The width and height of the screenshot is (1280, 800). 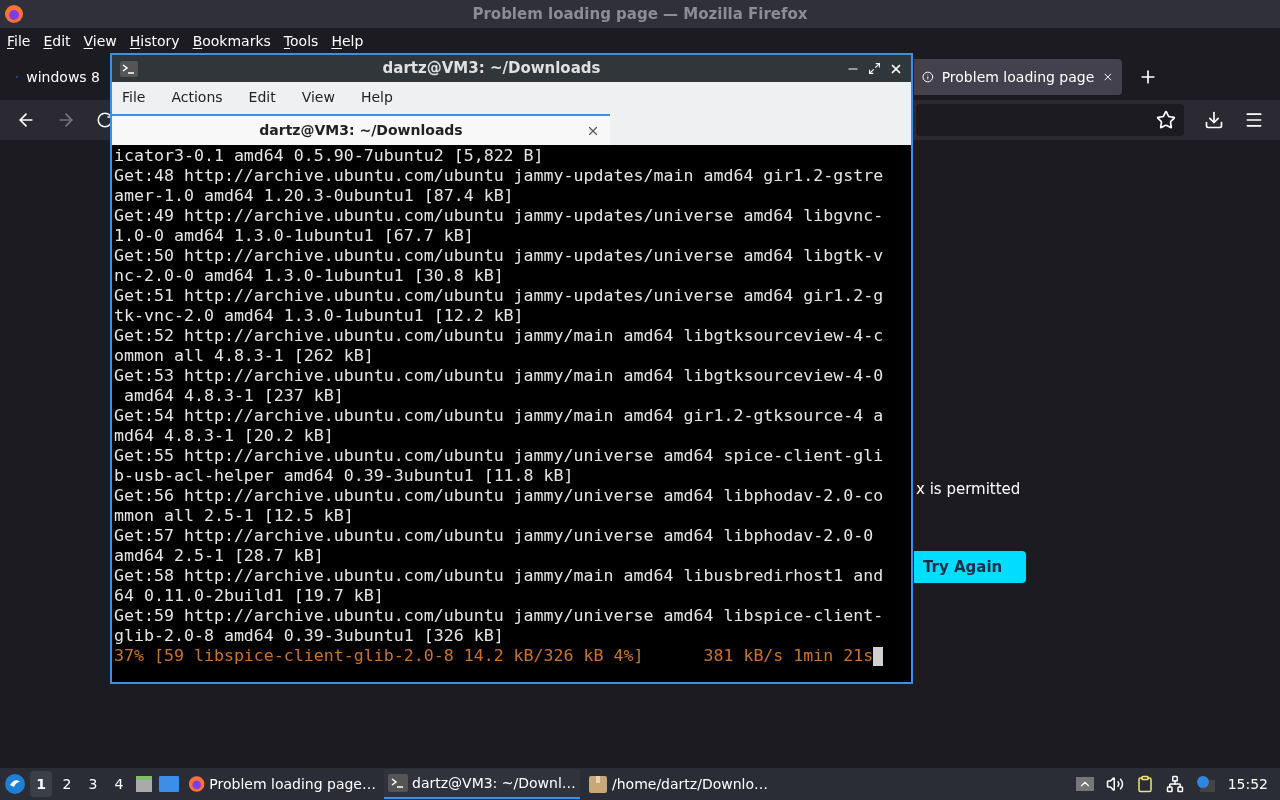 I want to click on output-line: Get:57 http://archive.ubuntu.com/ubuntu jammy/universe amd64 libphodav-2.0-0, so click(x=494, y=536).